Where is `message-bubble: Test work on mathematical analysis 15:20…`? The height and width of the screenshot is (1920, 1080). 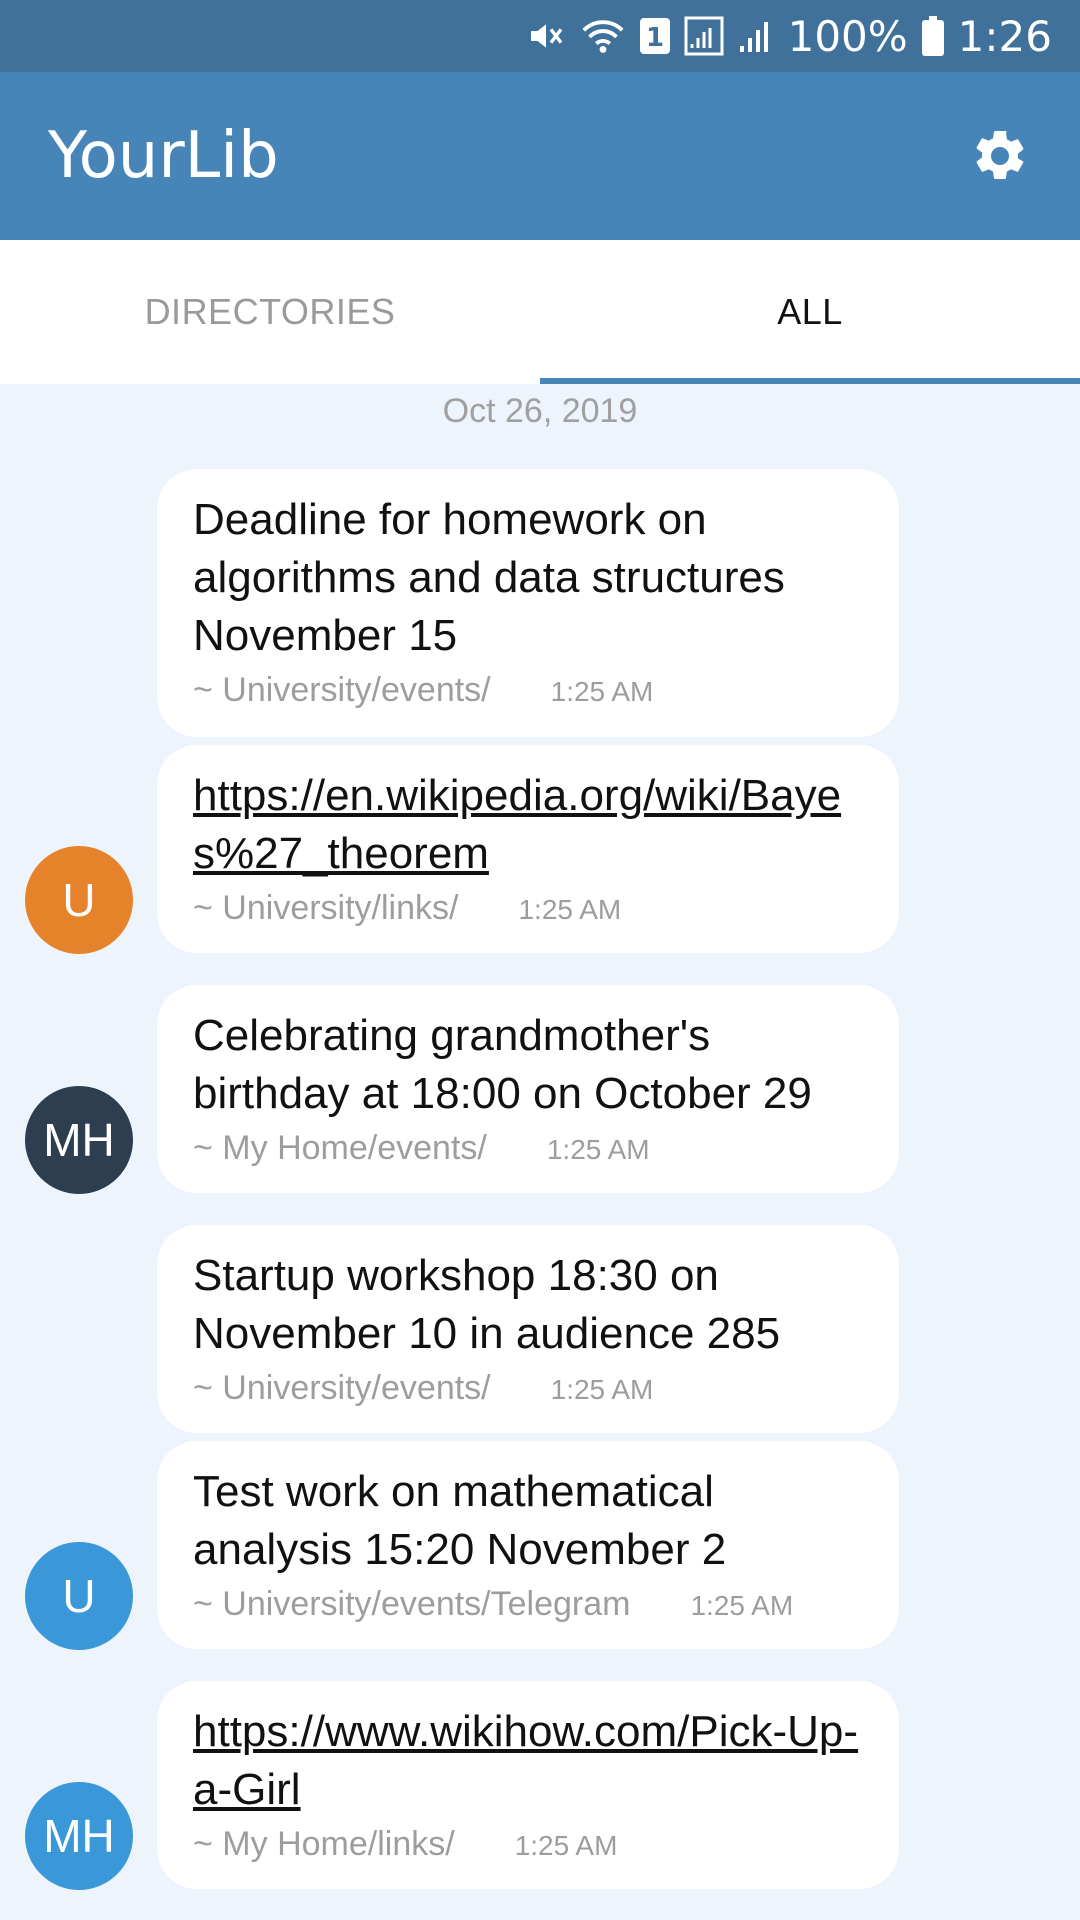 message-bubble: Test work on mathematical analysis 15:20… is located at coordinates (528, 1545).